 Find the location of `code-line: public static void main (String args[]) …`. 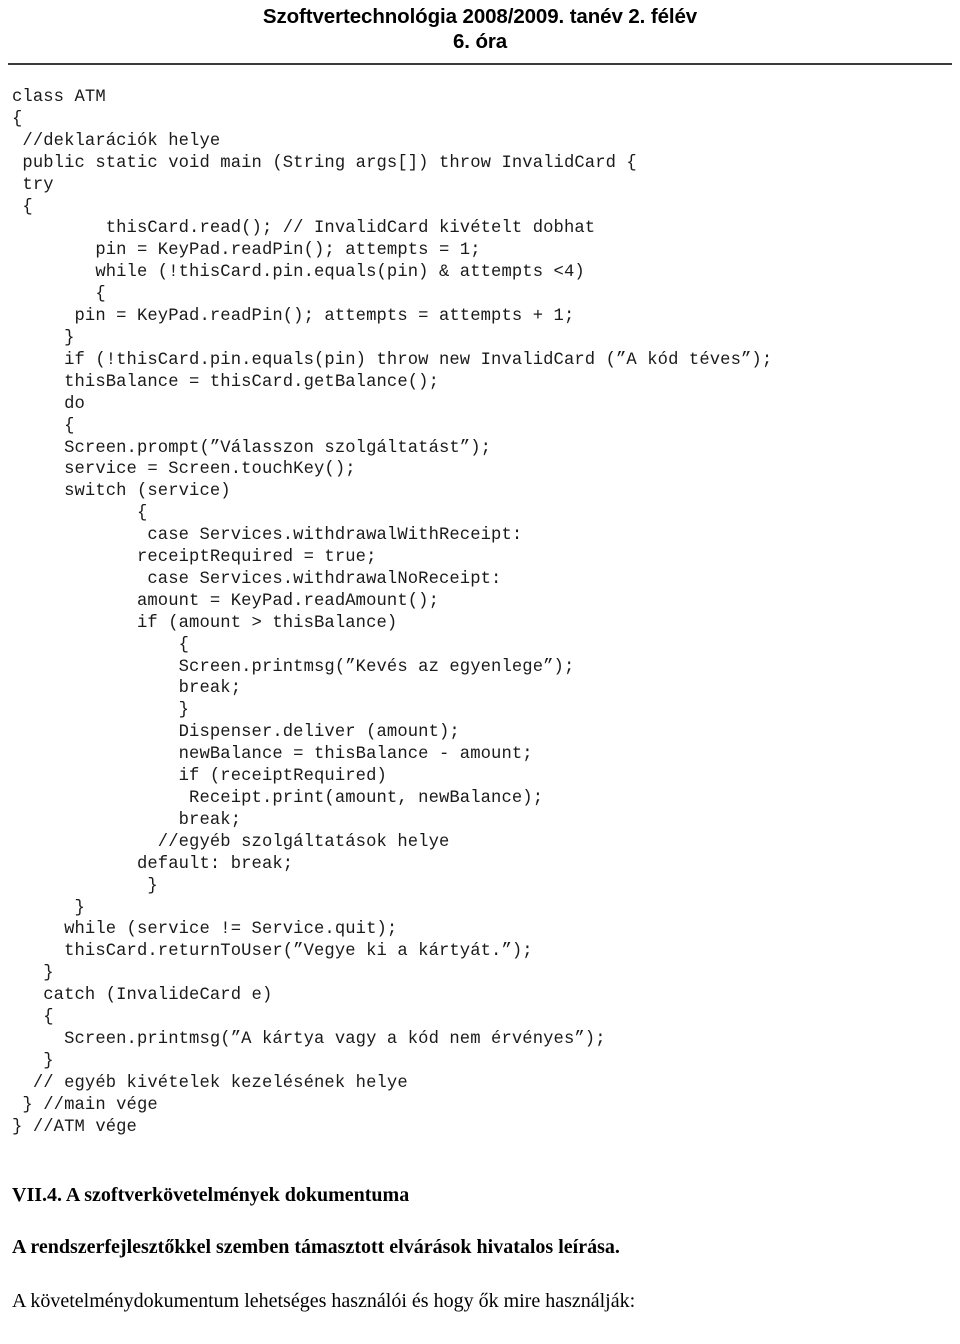

code-line: public static void main (String args[]) … is located at coordinates (324, 163).